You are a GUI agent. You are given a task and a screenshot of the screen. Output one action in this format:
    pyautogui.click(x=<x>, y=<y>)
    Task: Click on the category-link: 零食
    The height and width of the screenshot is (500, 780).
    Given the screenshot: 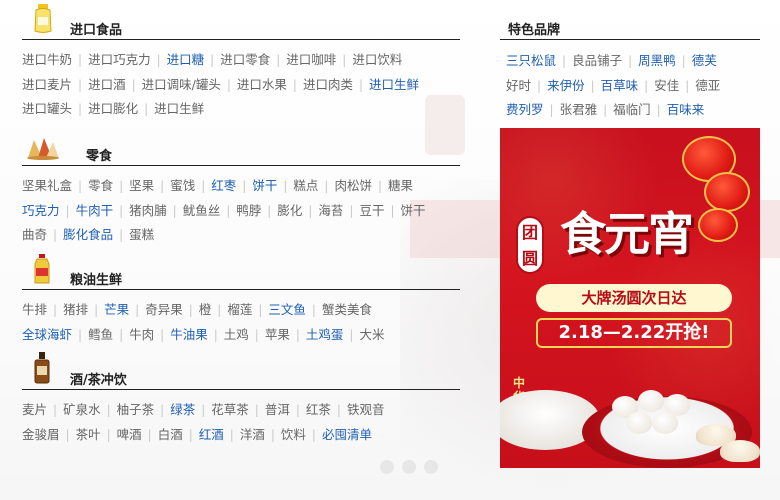 What is the action you would take?
    pyautogui.click(x=100, y=185)
    